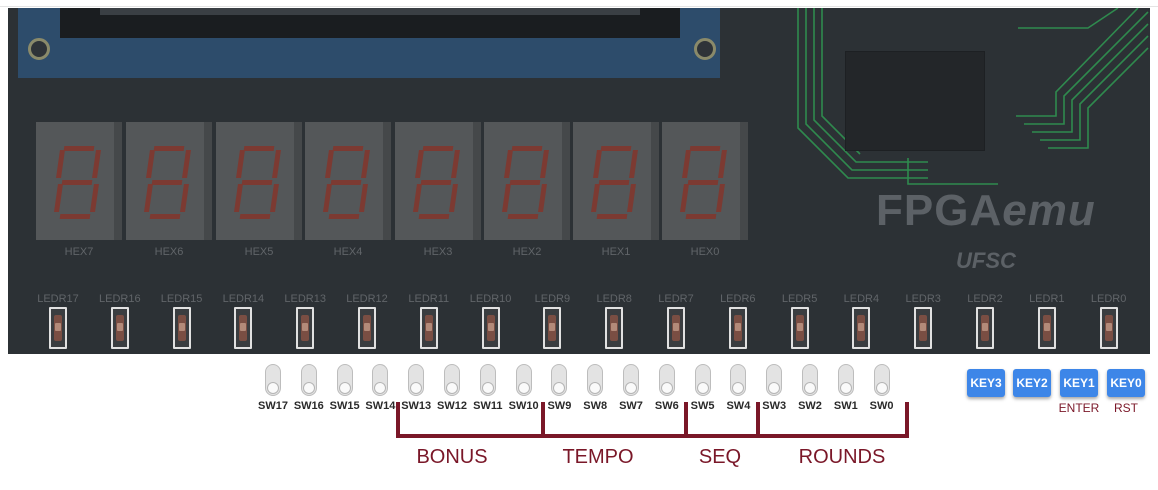 The width and height of the screenshot is (1158, 490). I want to click on led-label: LEDR14, so click(243, 299).